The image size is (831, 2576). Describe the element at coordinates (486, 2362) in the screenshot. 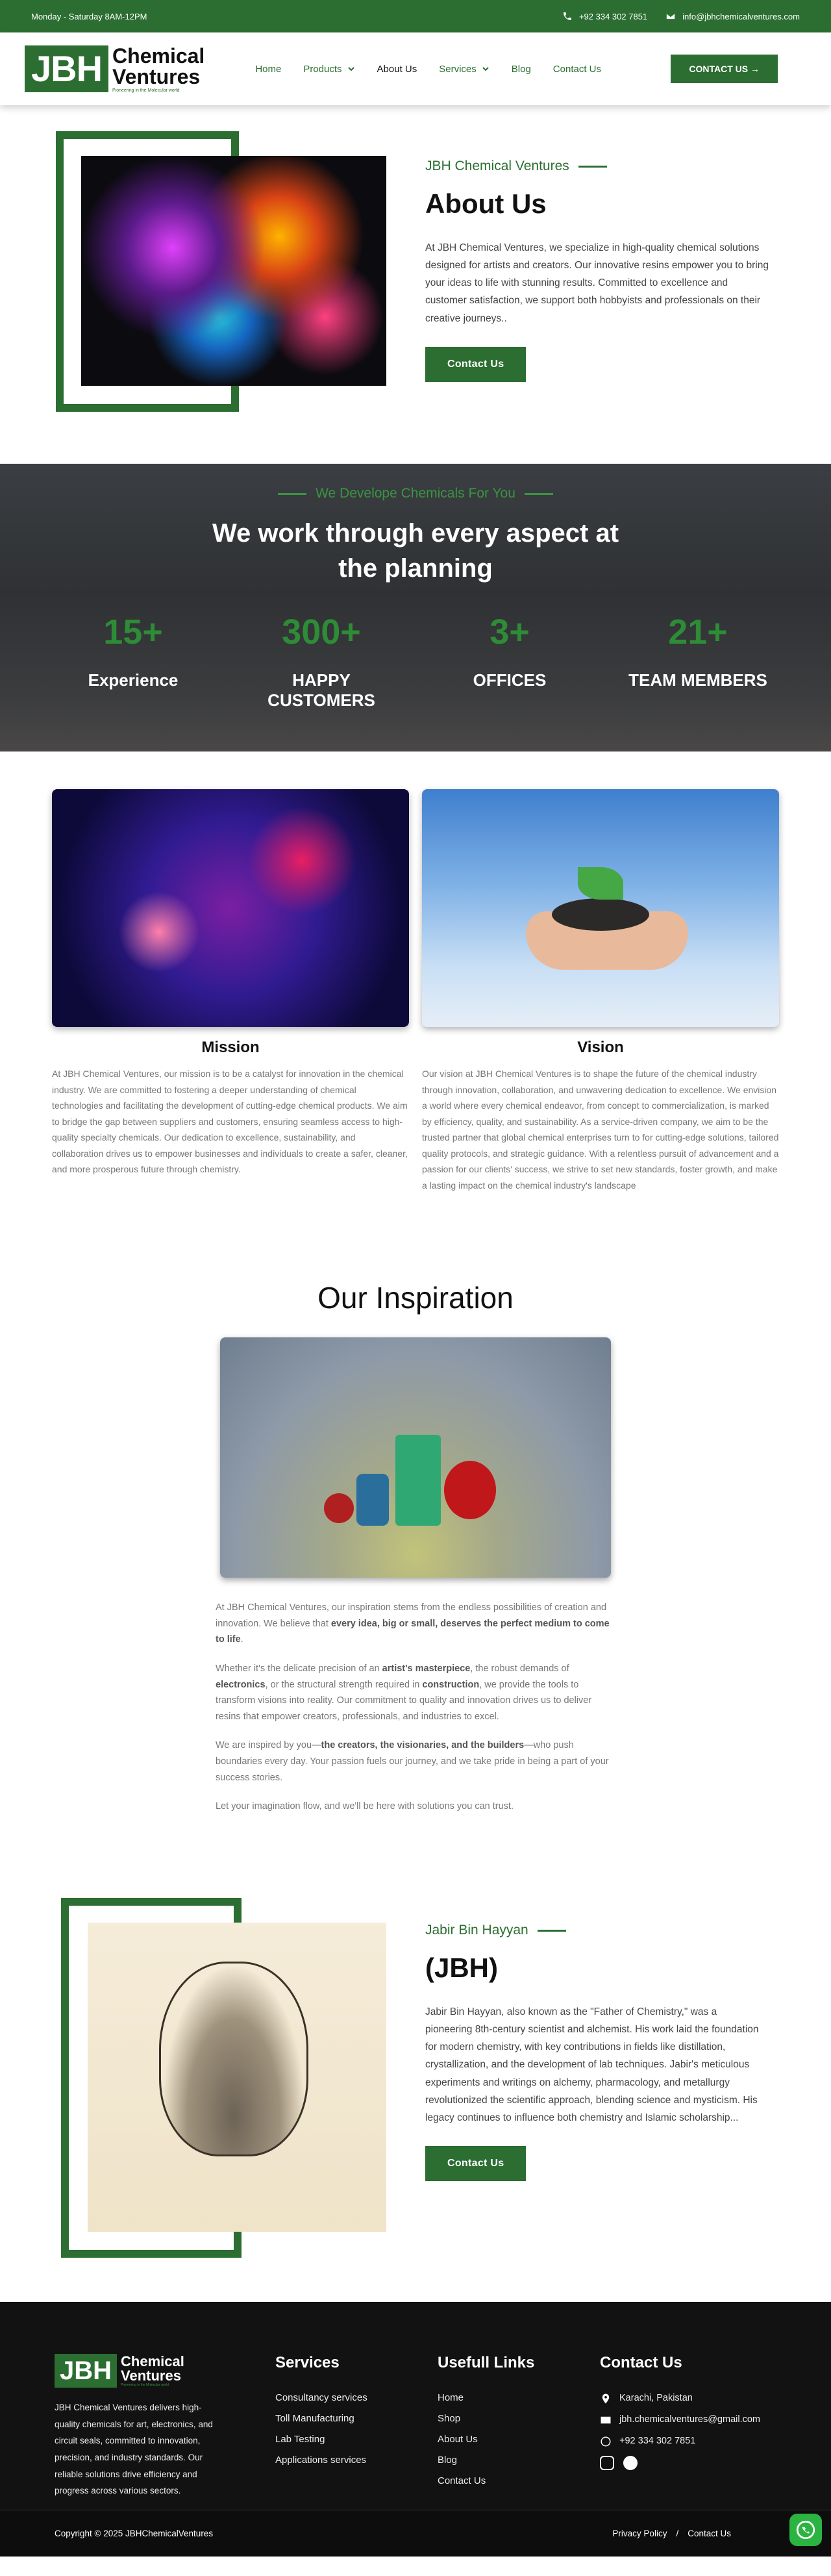

I see `footer-links-title: Usefull Links` at that location.